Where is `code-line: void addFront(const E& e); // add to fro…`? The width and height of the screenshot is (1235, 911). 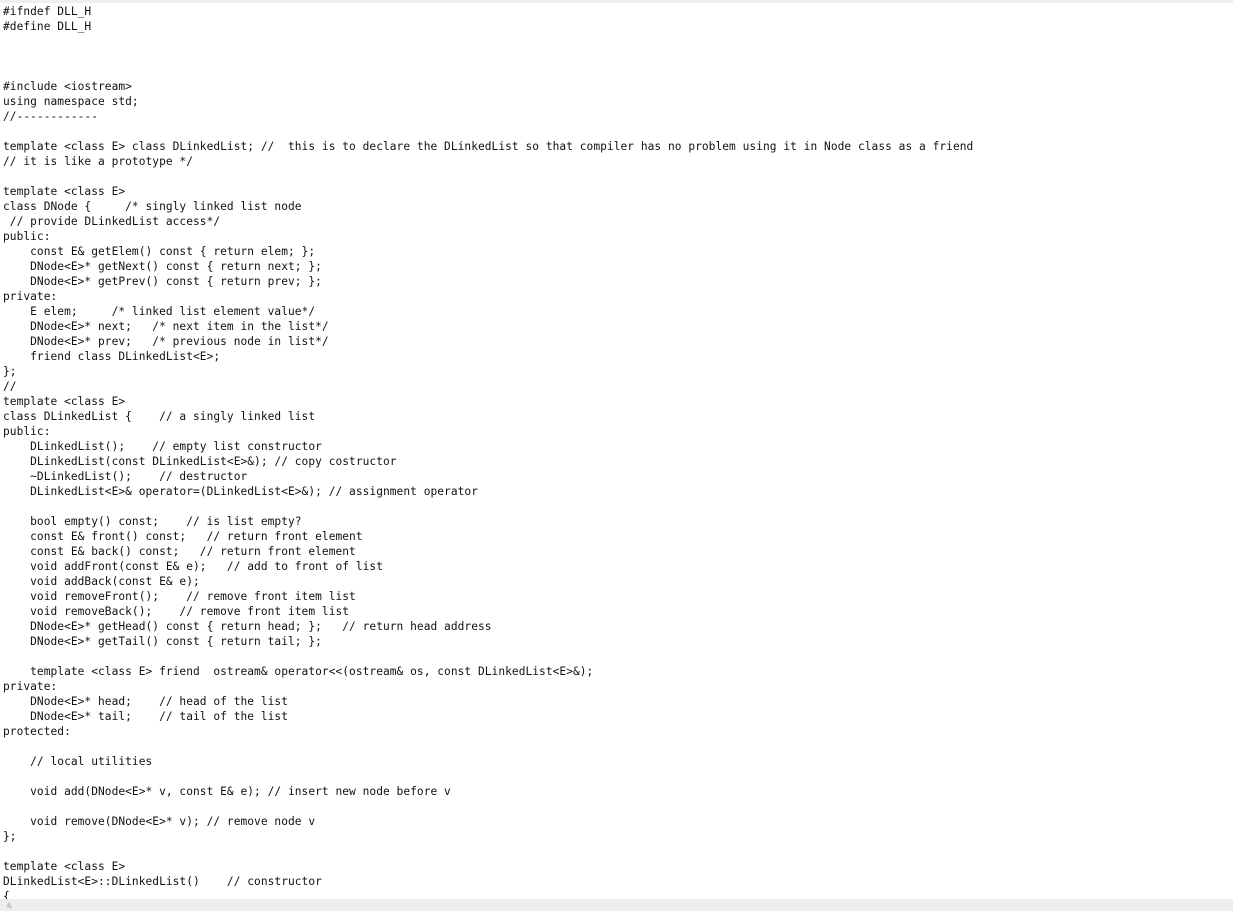
code-line: void addFront(const E& e); // add to fro… is located at coordinates (193, 566).